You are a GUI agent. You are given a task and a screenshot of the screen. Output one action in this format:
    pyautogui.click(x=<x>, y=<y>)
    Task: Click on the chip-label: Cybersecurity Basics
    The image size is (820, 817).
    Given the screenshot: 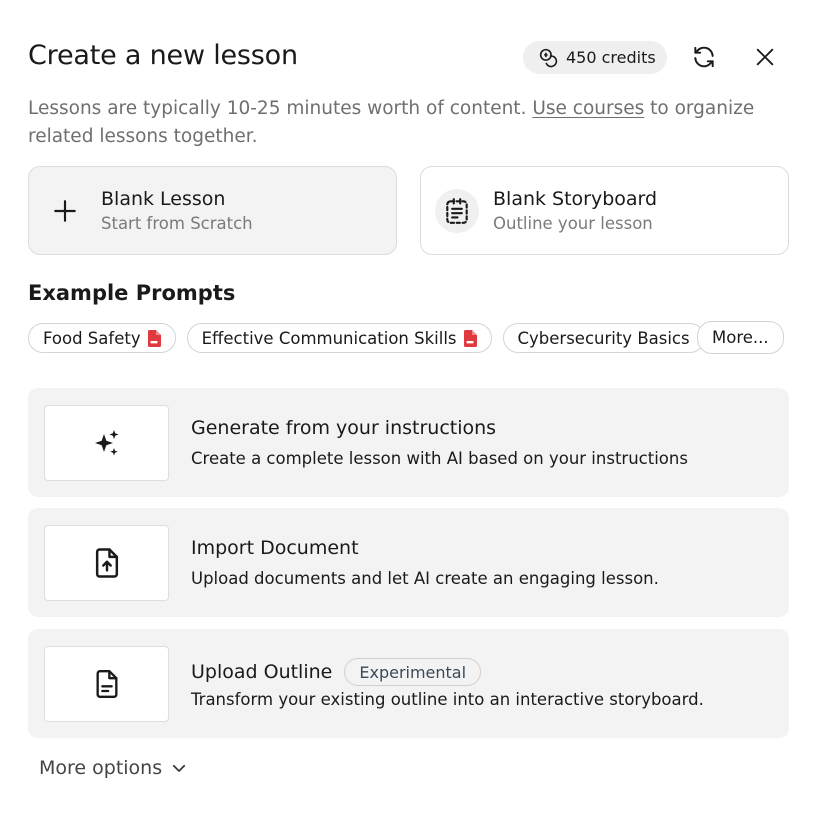 What is the action you would take?
    pyautogui.click(x=603, y=338)
    